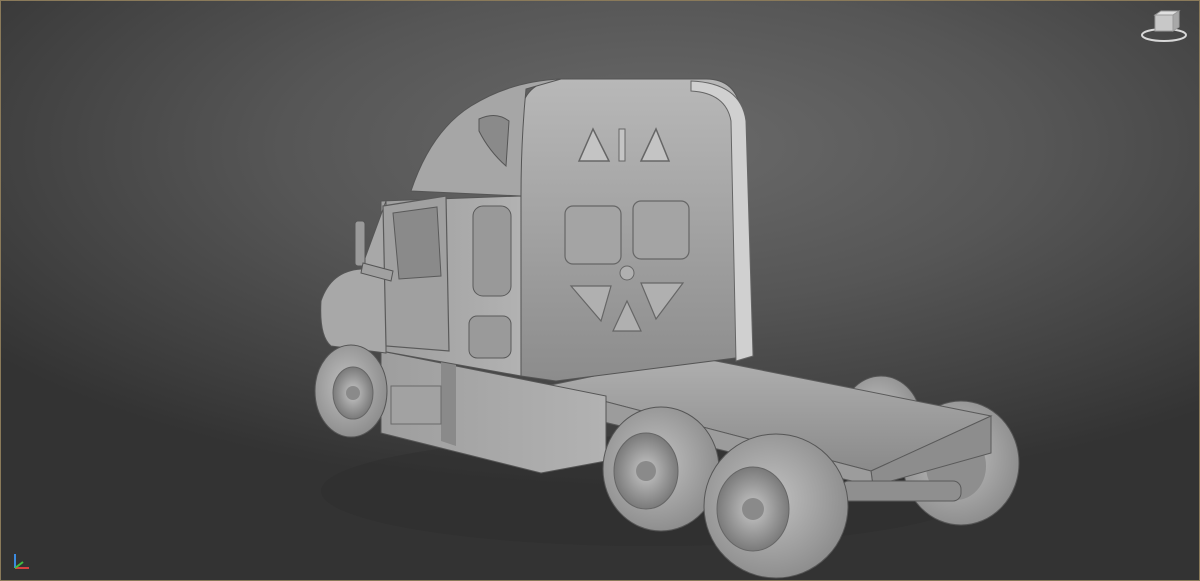 Image resolution: width=1200 pixels, height=581 pixels. I want to click on front-wheel, so click(351, 391).